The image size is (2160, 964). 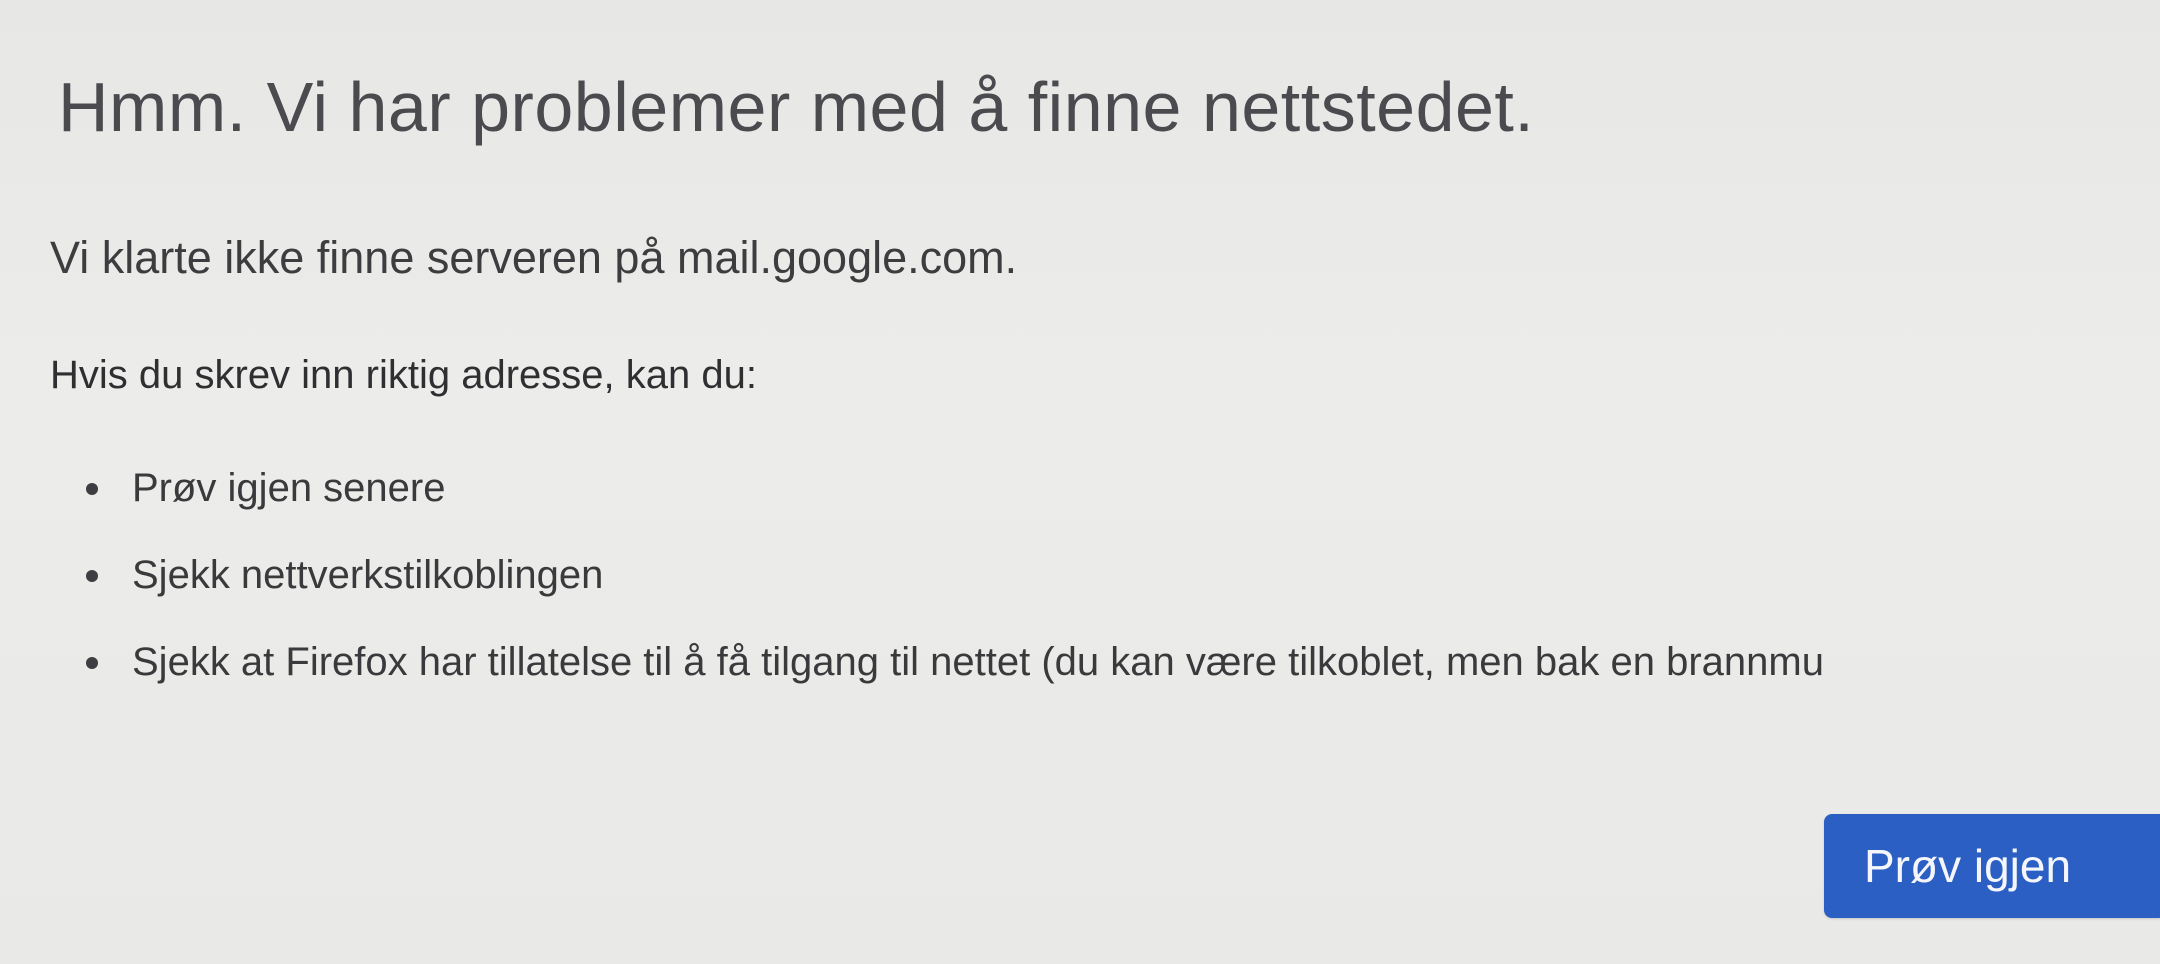 I want to click on advice-item-label: Sjekk nettverkstilkoblingen, so click(x=368, y=575).